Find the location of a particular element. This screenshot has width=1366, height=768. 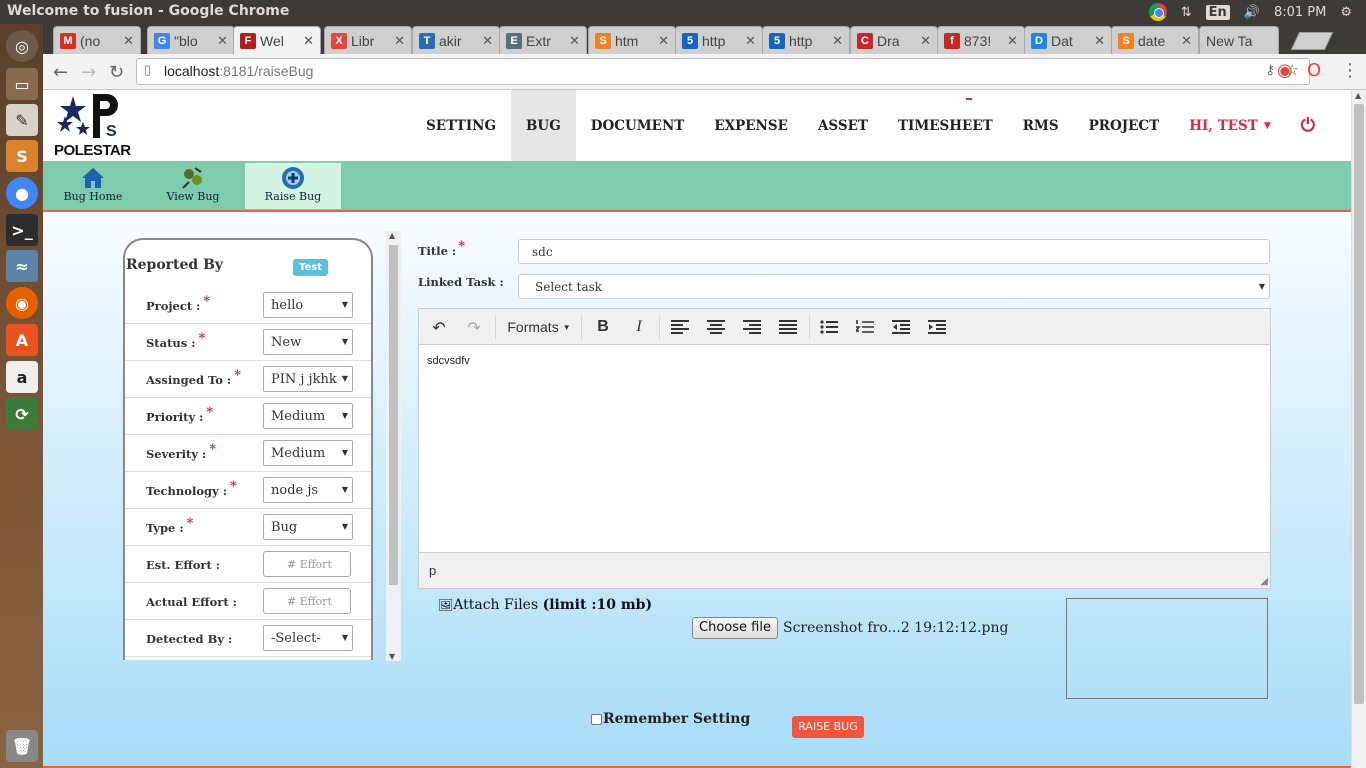

back-icon: ← is located at coordinates (60, 72).